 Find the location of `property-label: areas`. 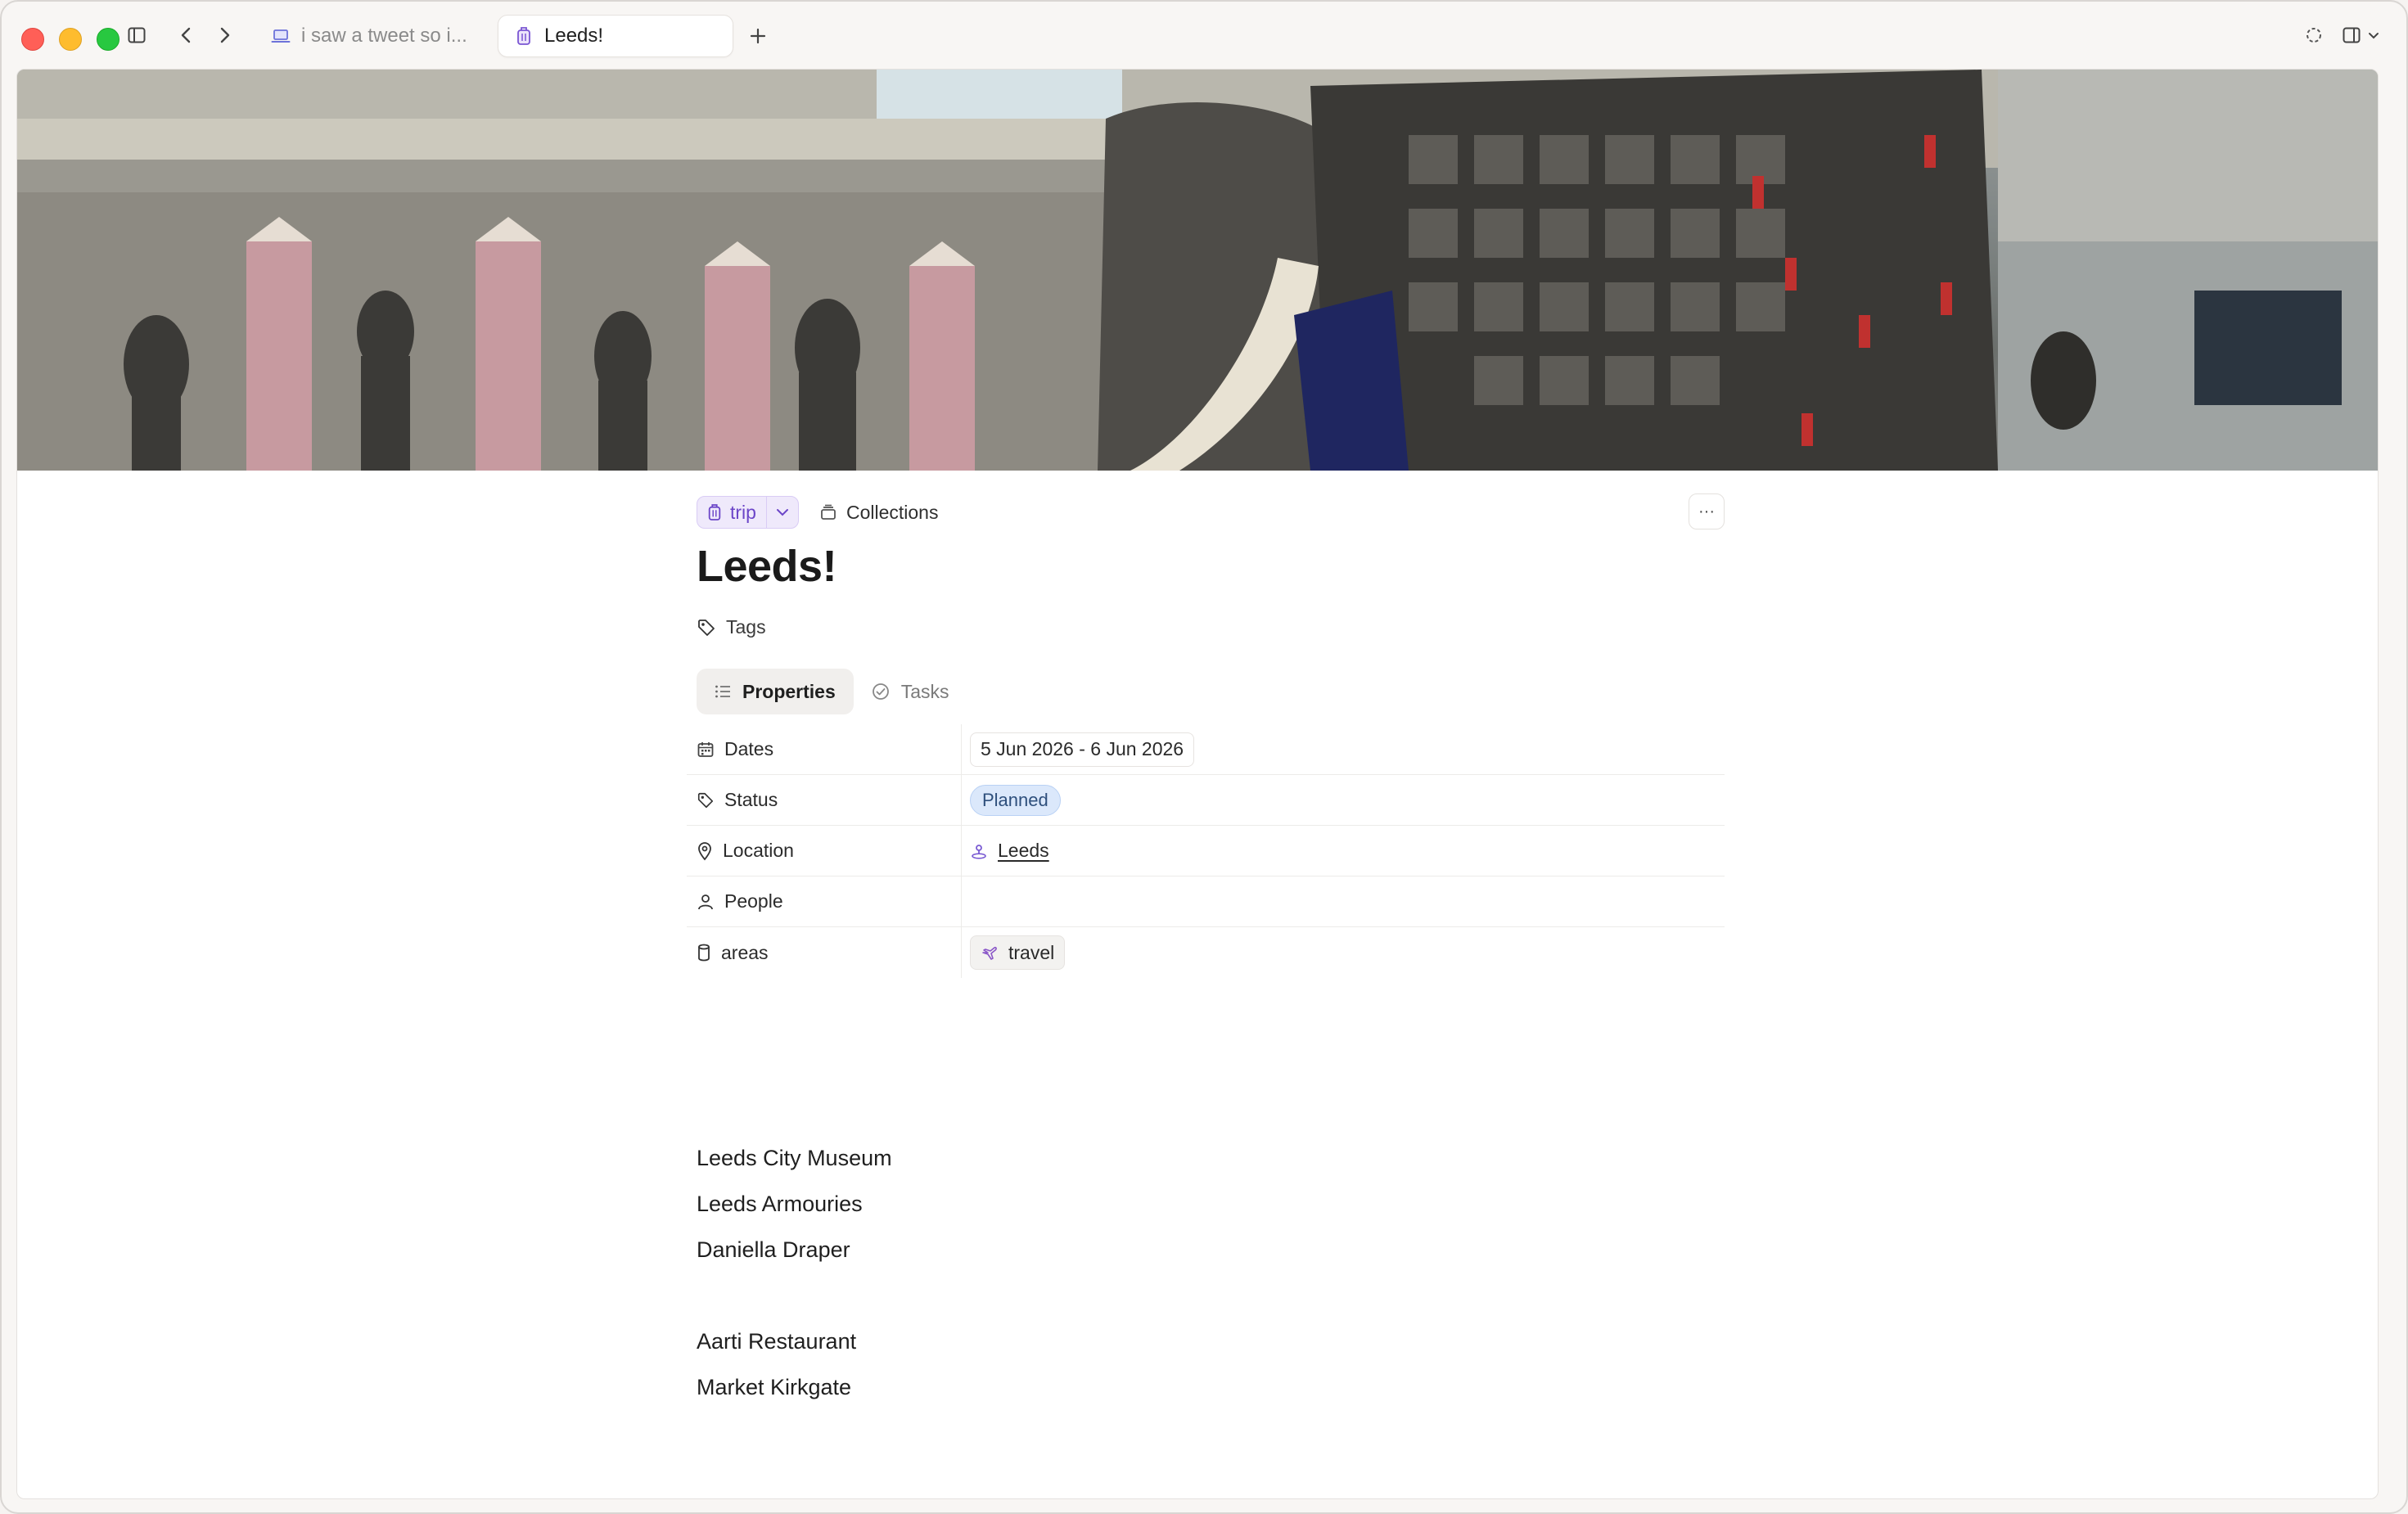

property-label: areas is located at coordinates (824, 952).